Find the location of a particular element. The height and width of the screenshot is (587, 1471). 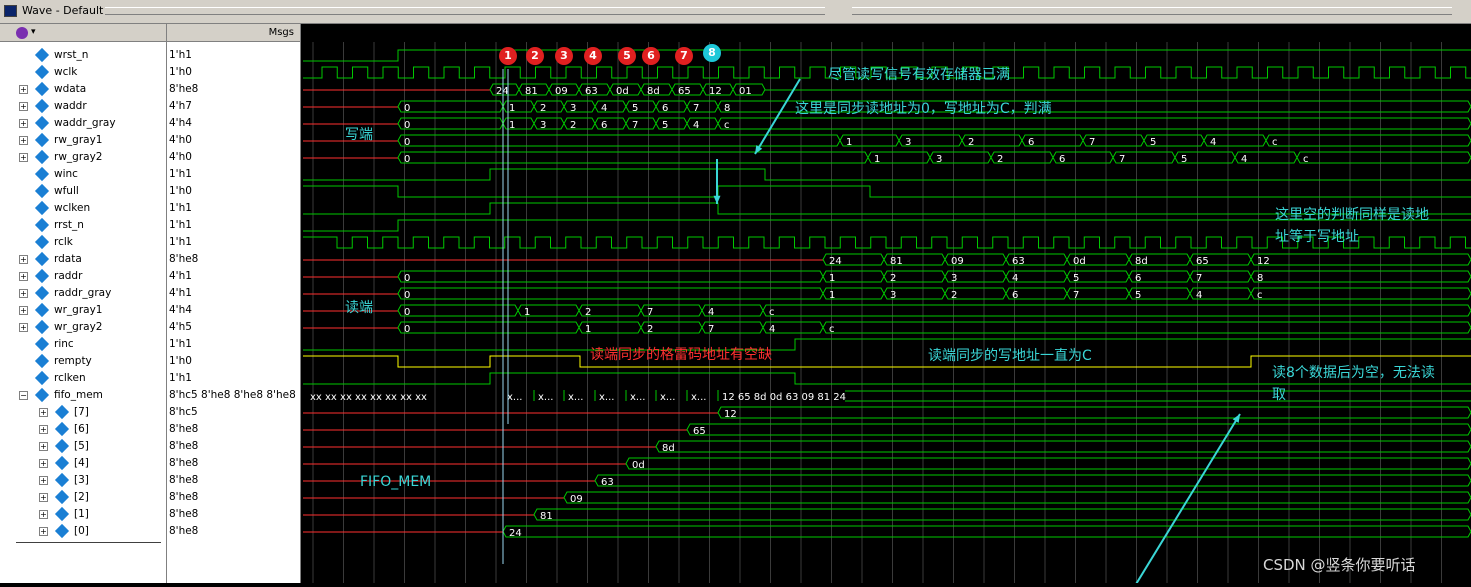

wave-toolbar-icon is located at coordinates (22, 33).